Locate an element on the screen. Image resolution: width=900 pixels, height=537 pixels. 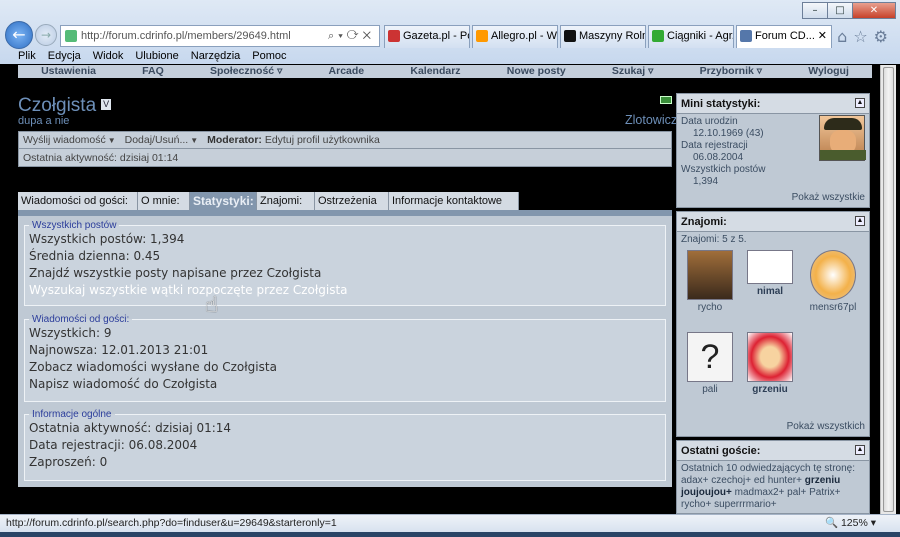
nav-spolecznosc: Społeczność ▿ is located at coordinates (246, 71).